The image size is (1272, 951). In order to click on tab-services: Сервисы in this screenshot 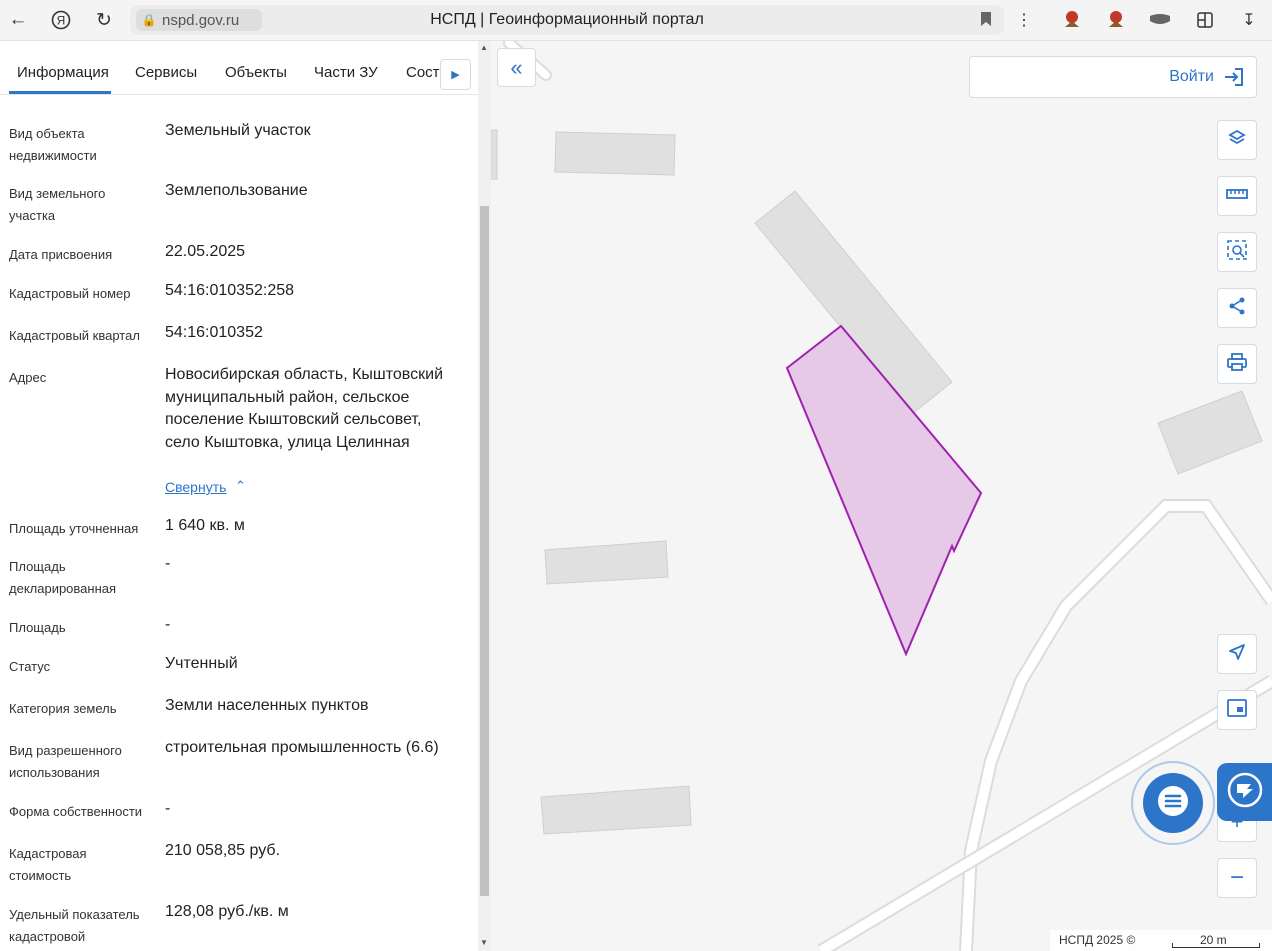, I will do `click(166, 72)`.